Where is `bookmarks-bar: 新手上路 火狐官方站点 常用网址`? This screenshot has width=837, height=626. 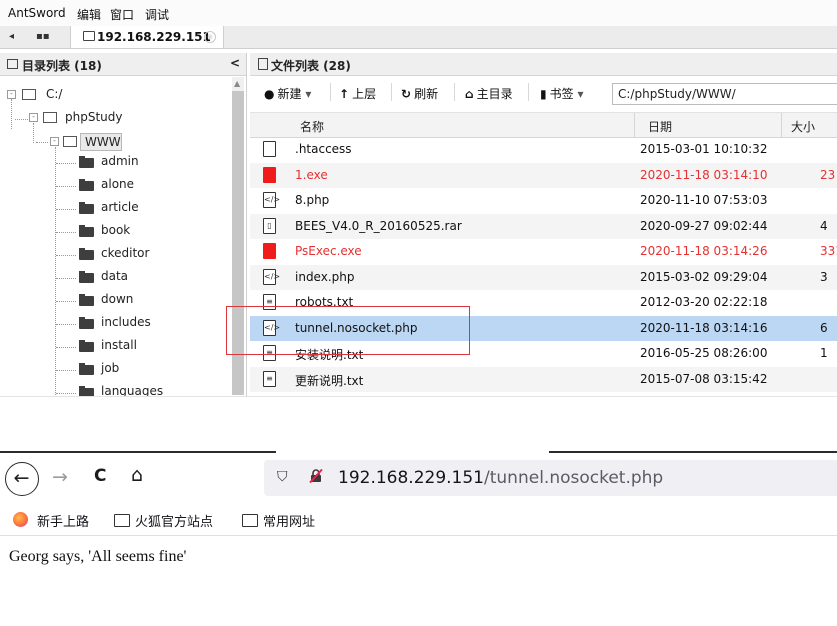 bookmarks-bar: 新手上路 火狐官方站点 常用网址 is located at coordinates (418, 520).